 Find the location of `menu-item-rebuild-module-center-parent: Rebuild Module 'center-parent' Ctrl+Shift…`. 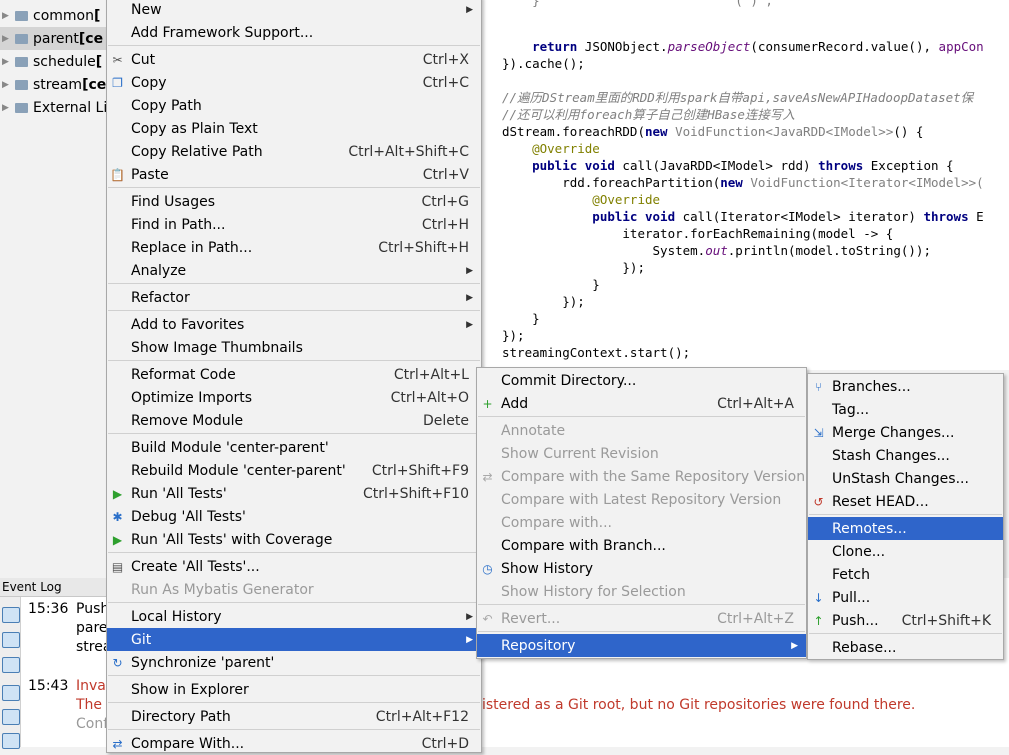

menu-item-rebuild-module-center-parent: Rebuild Module 'center-parent' Ctrl+Shift… is located at coordinates (294, 470).